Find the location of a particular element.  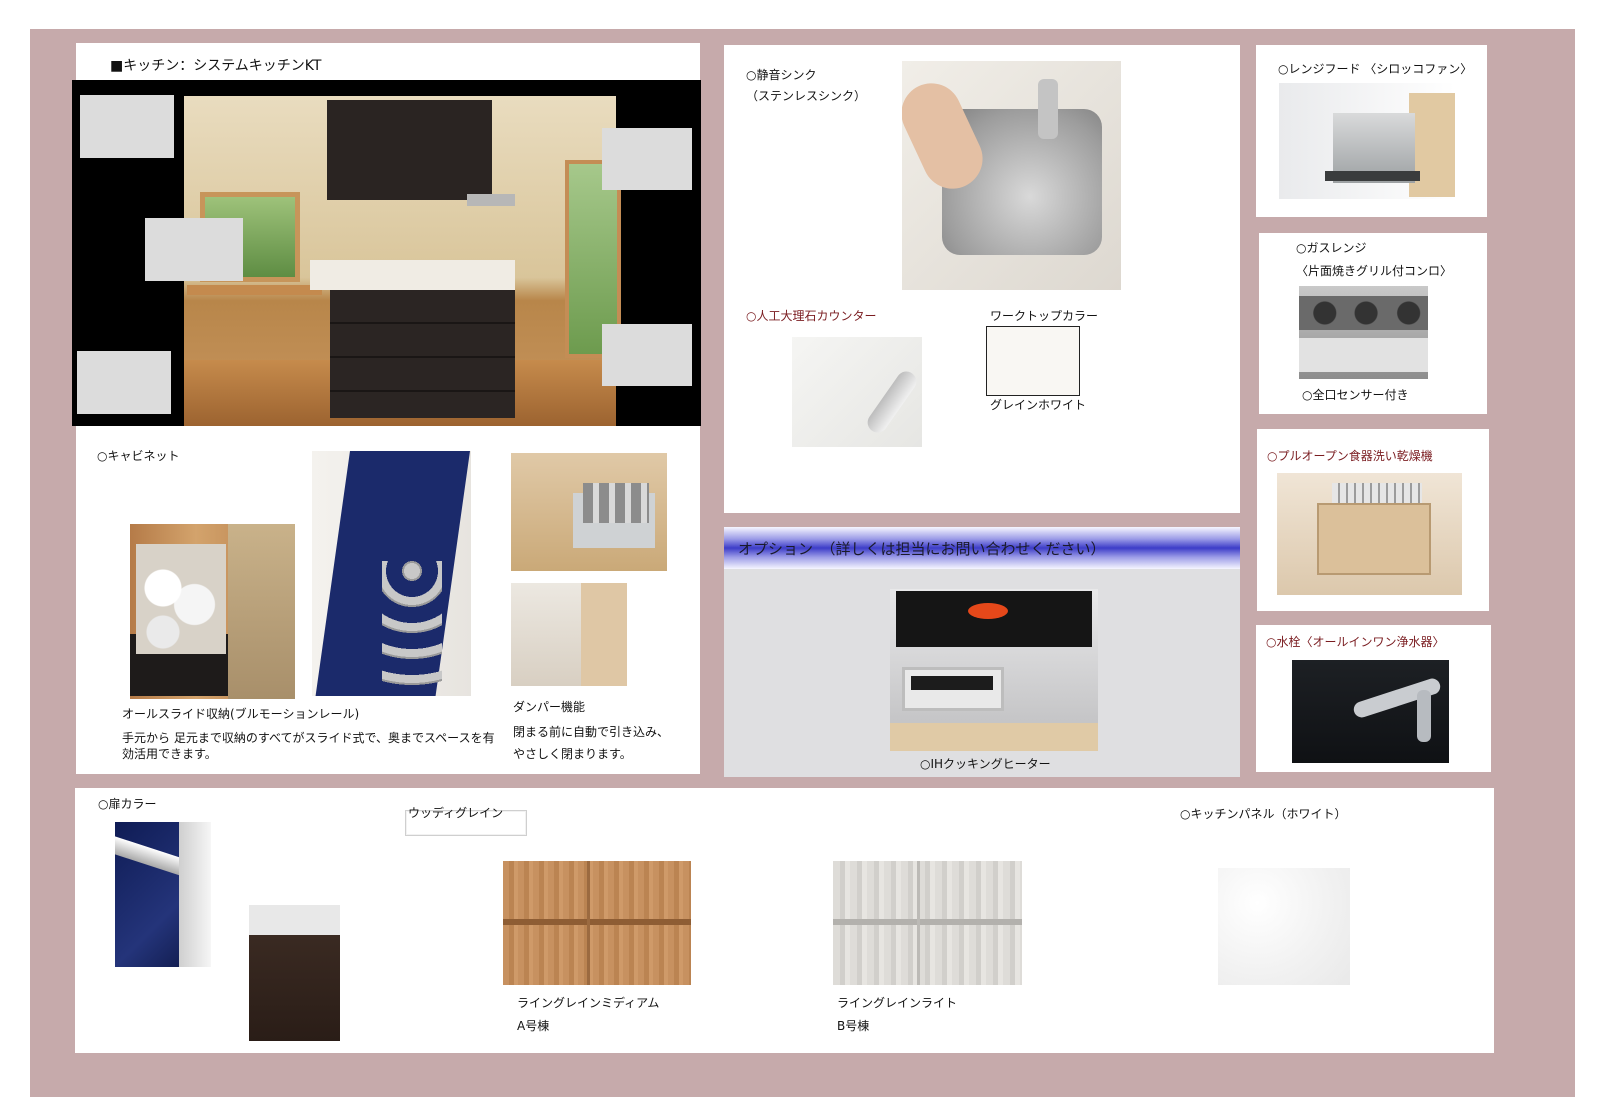

kitchen-title: ■キッチン：システムキッチンKT is located at coordinates (216, 66).